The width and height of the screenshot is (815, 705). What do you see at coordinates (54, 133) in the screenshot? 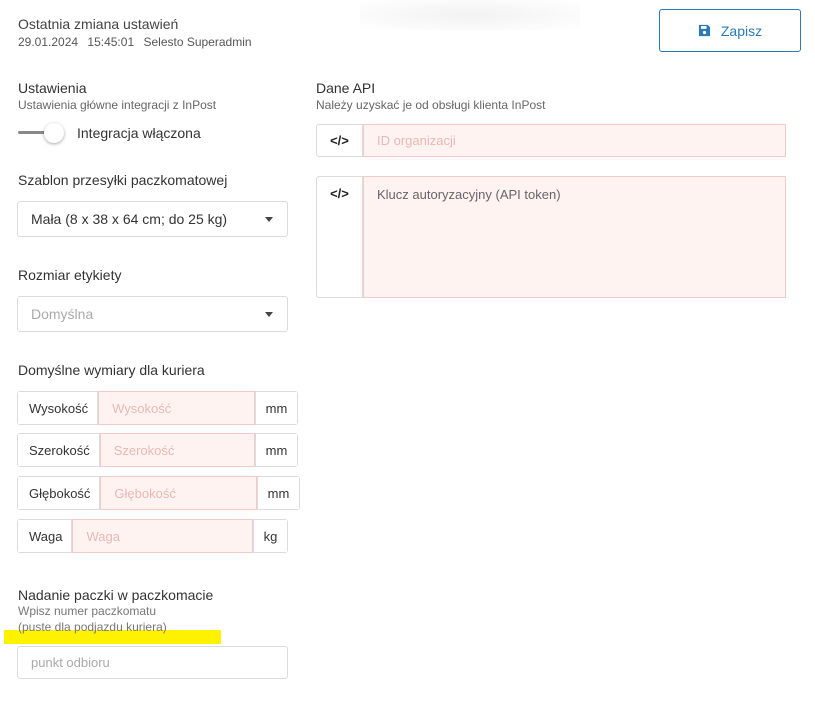
I see `toggle-knob` at bounding box center [54, 133].